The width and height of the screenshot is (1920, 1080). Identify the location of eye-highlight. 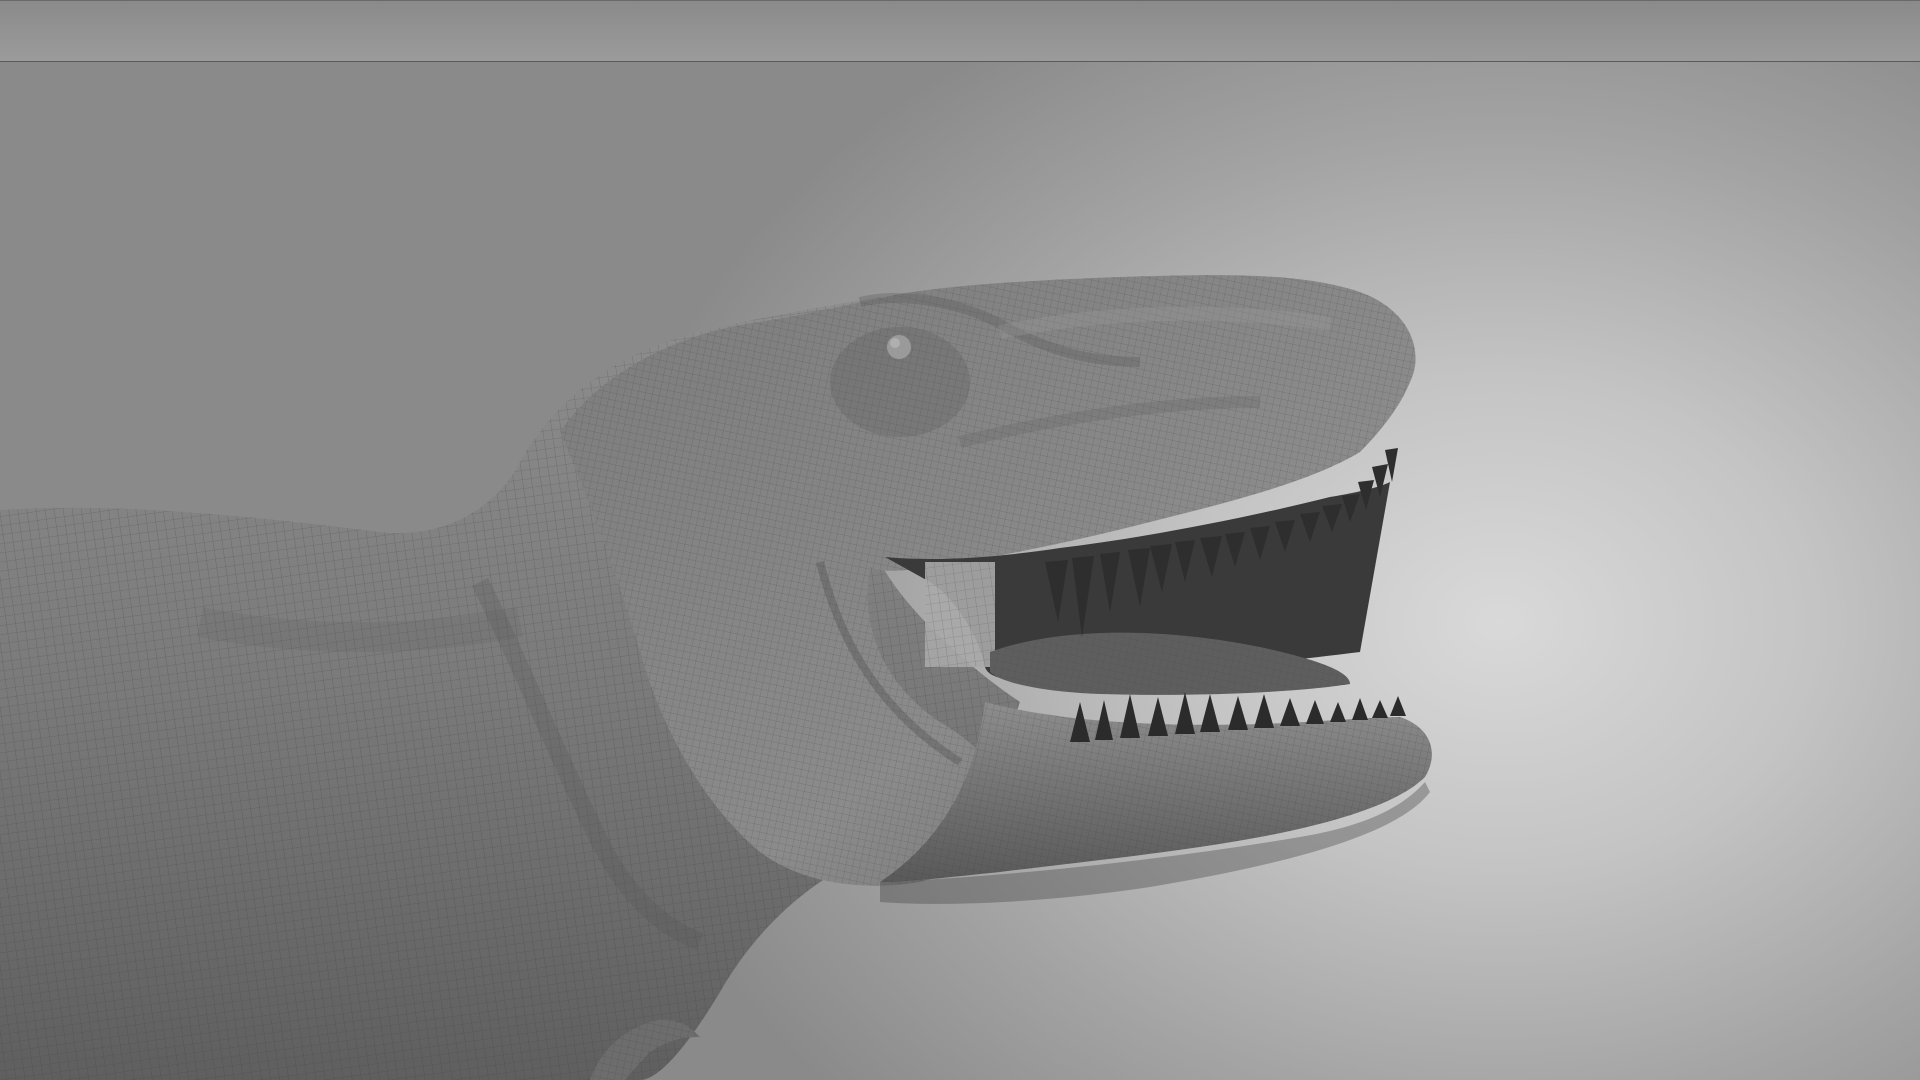
(895, 343).